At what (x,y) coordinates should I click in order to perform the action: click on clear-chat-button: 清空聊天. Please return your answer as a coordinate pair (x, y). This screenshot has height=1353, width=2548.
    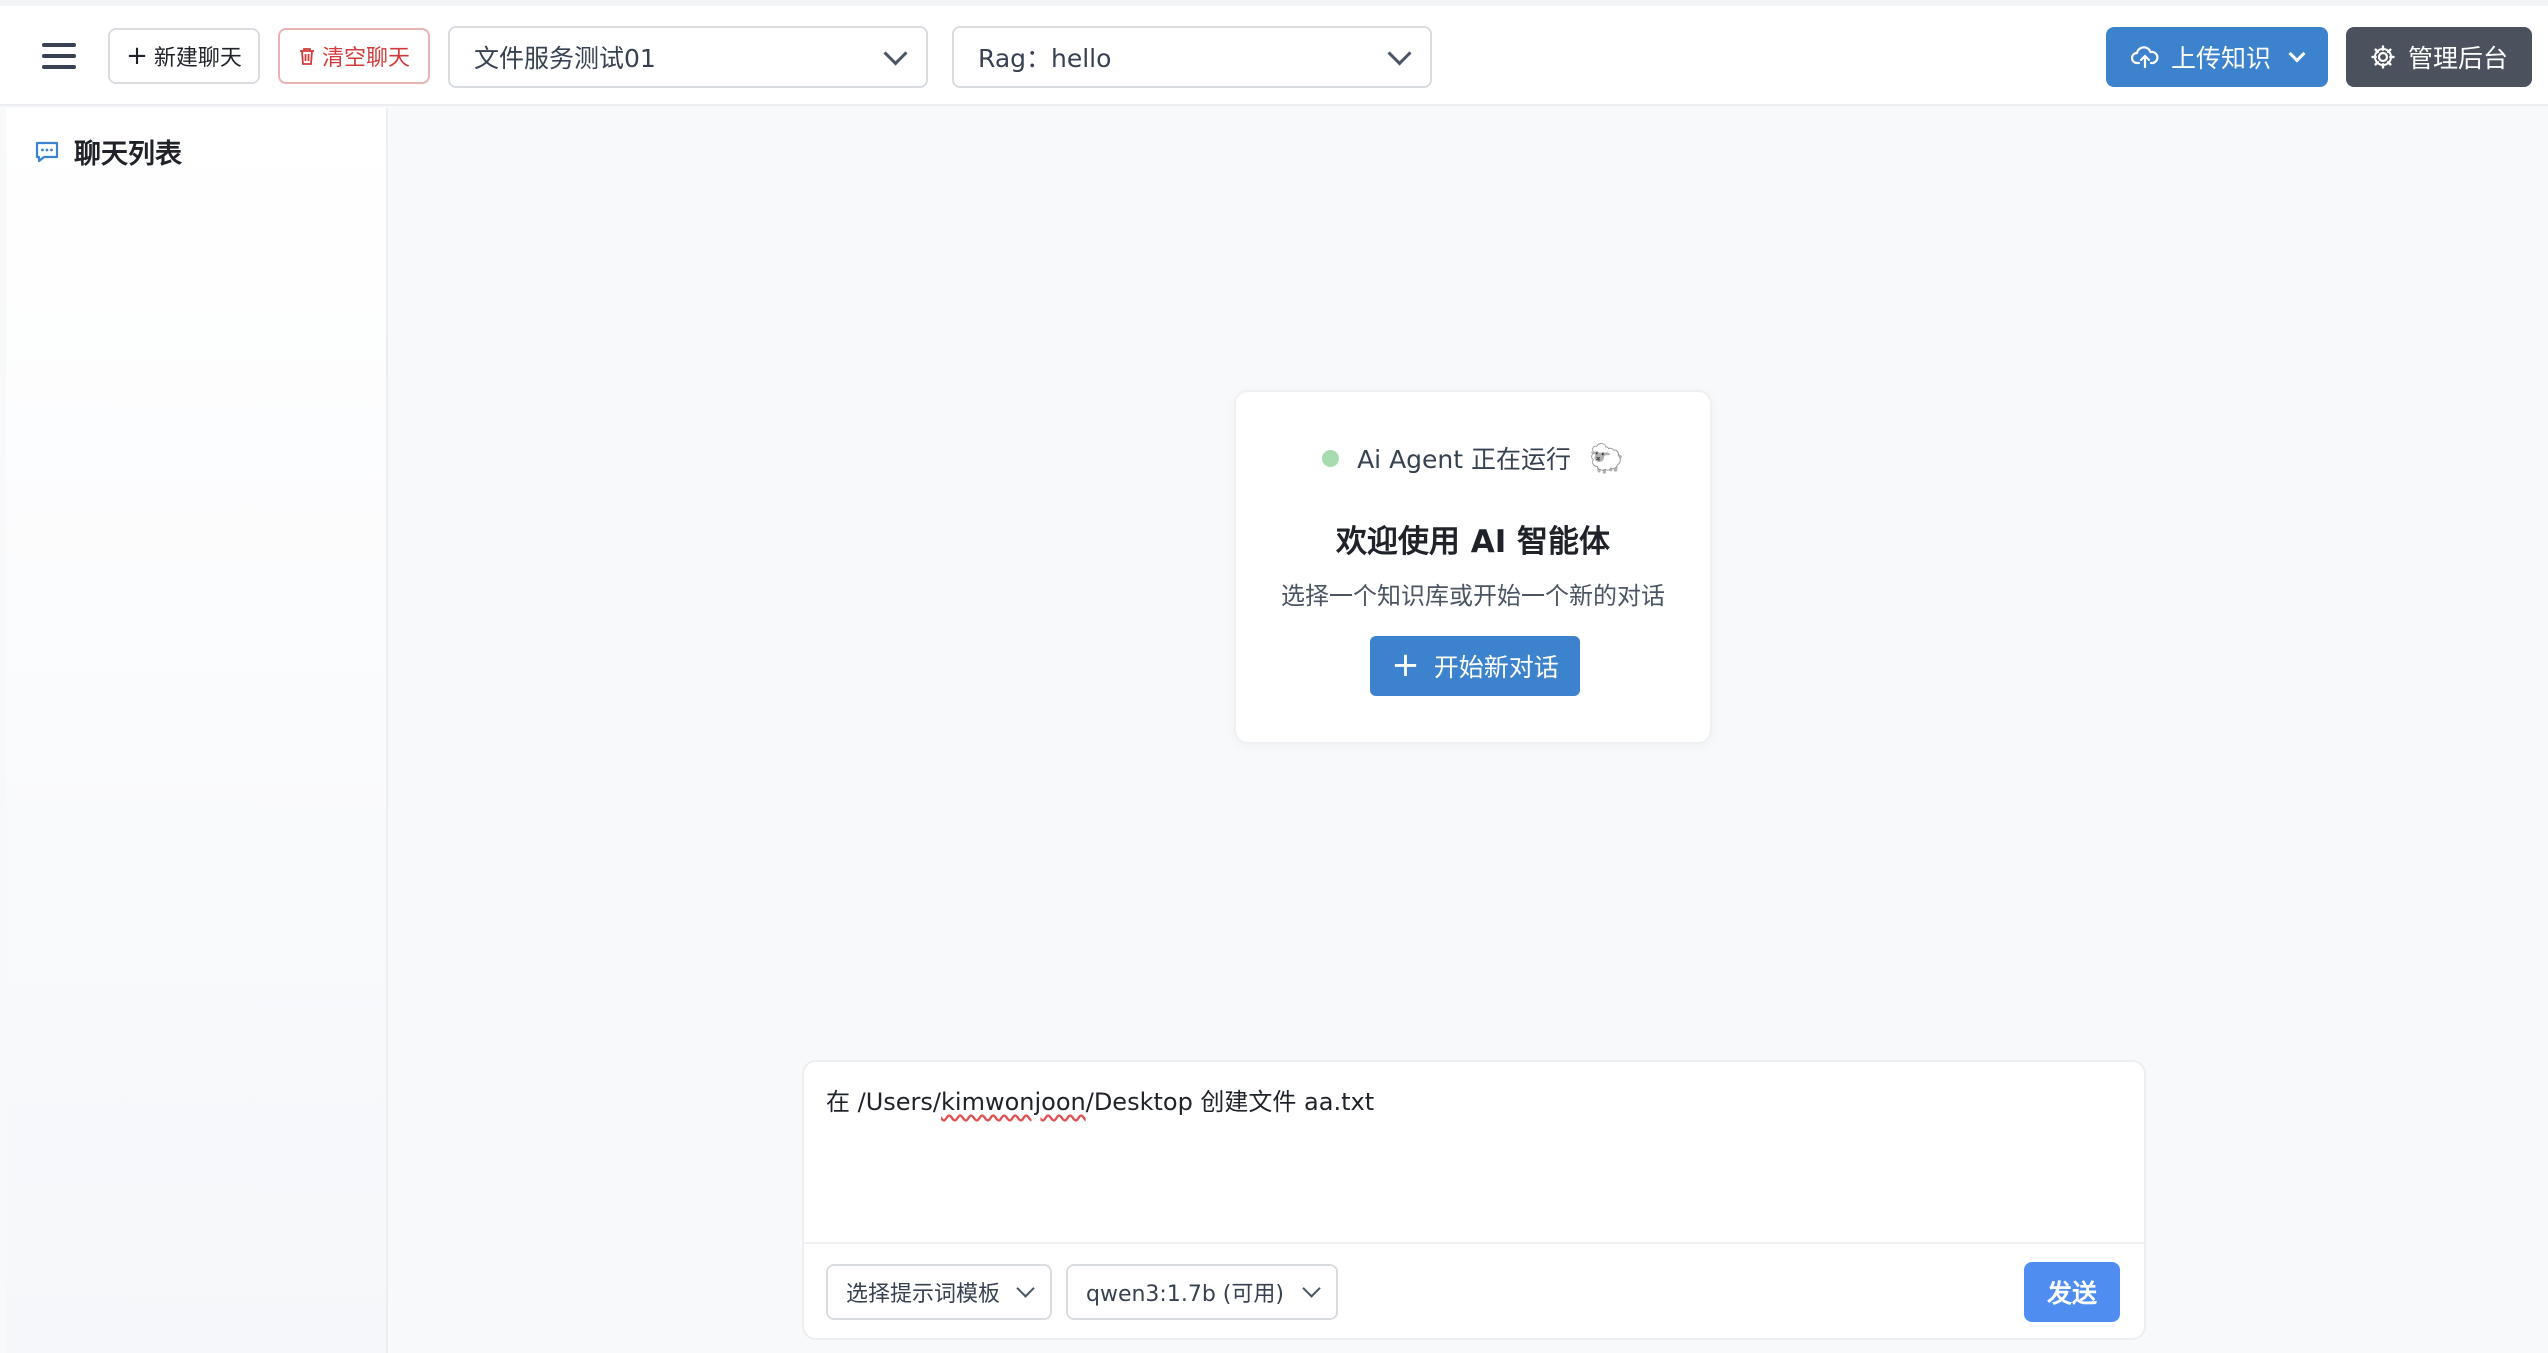
    Looking at the image, I should click on (354, 56).